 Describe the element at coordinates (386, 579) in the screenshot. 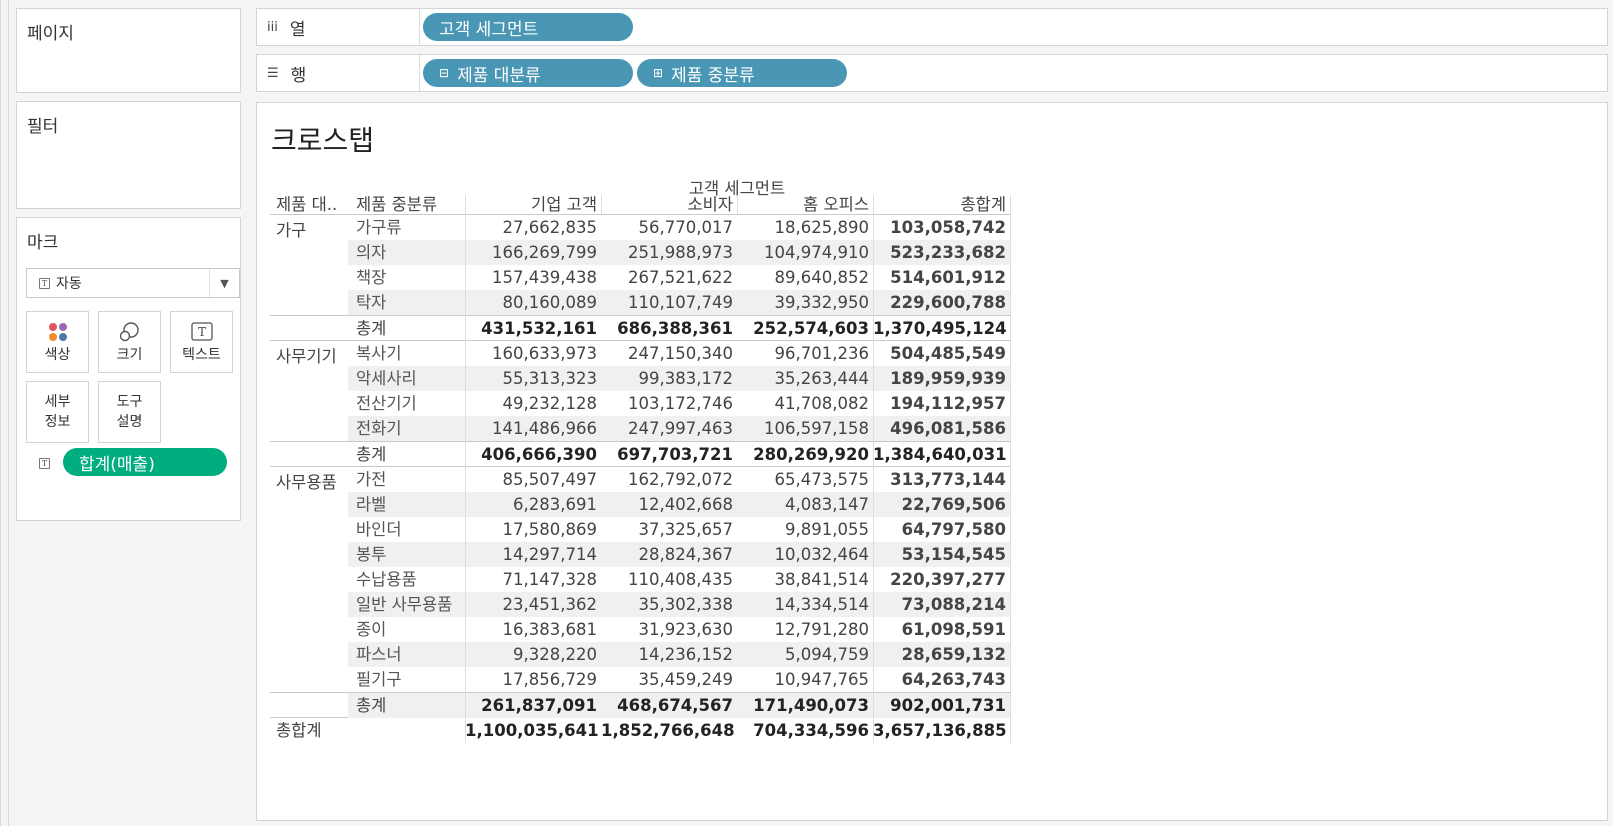

I see `subcategory-label: 수납용품` at that location.